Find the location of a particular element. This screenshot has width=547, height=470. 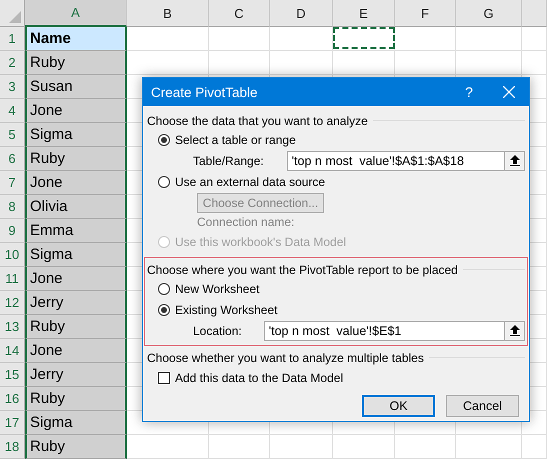

table-cell: Olivia is located at coordinates (76, 207).